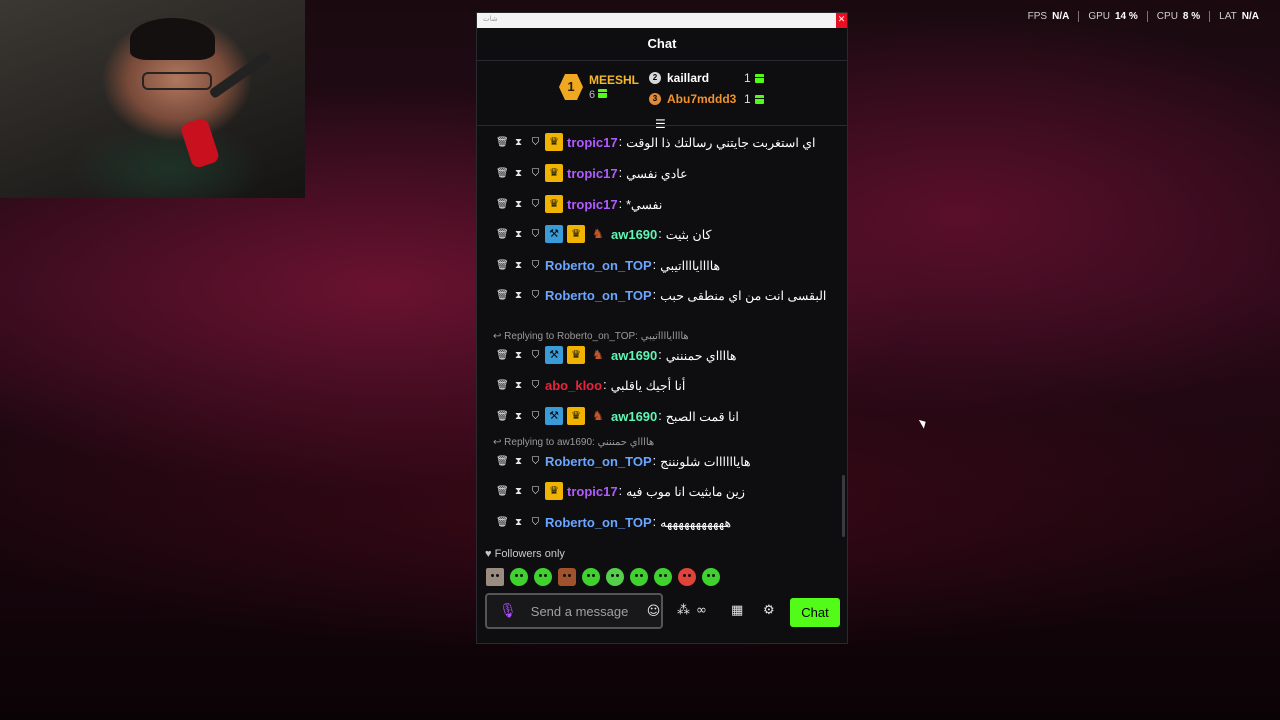  What do you see at coordinates (737, 610) in the screenshot?
I see `store-icon: ▦` at bounding box center [737, 610].